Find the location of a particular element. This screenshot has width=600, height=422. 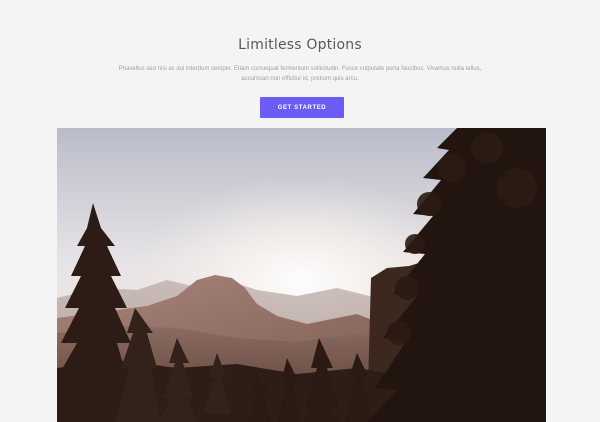

section-title: Limitless Options is located at coordinates (300, 45).